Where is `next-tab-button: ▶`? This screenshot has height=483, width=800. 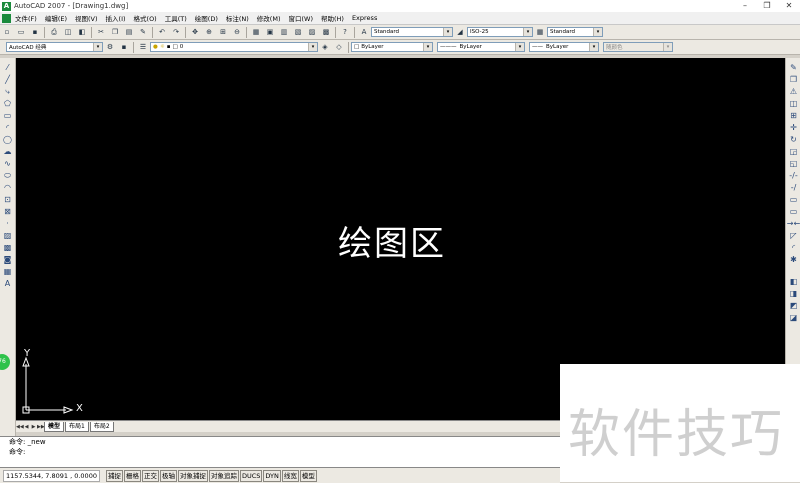
next-tab-button: ▶ is located at coordinates (33, 427).